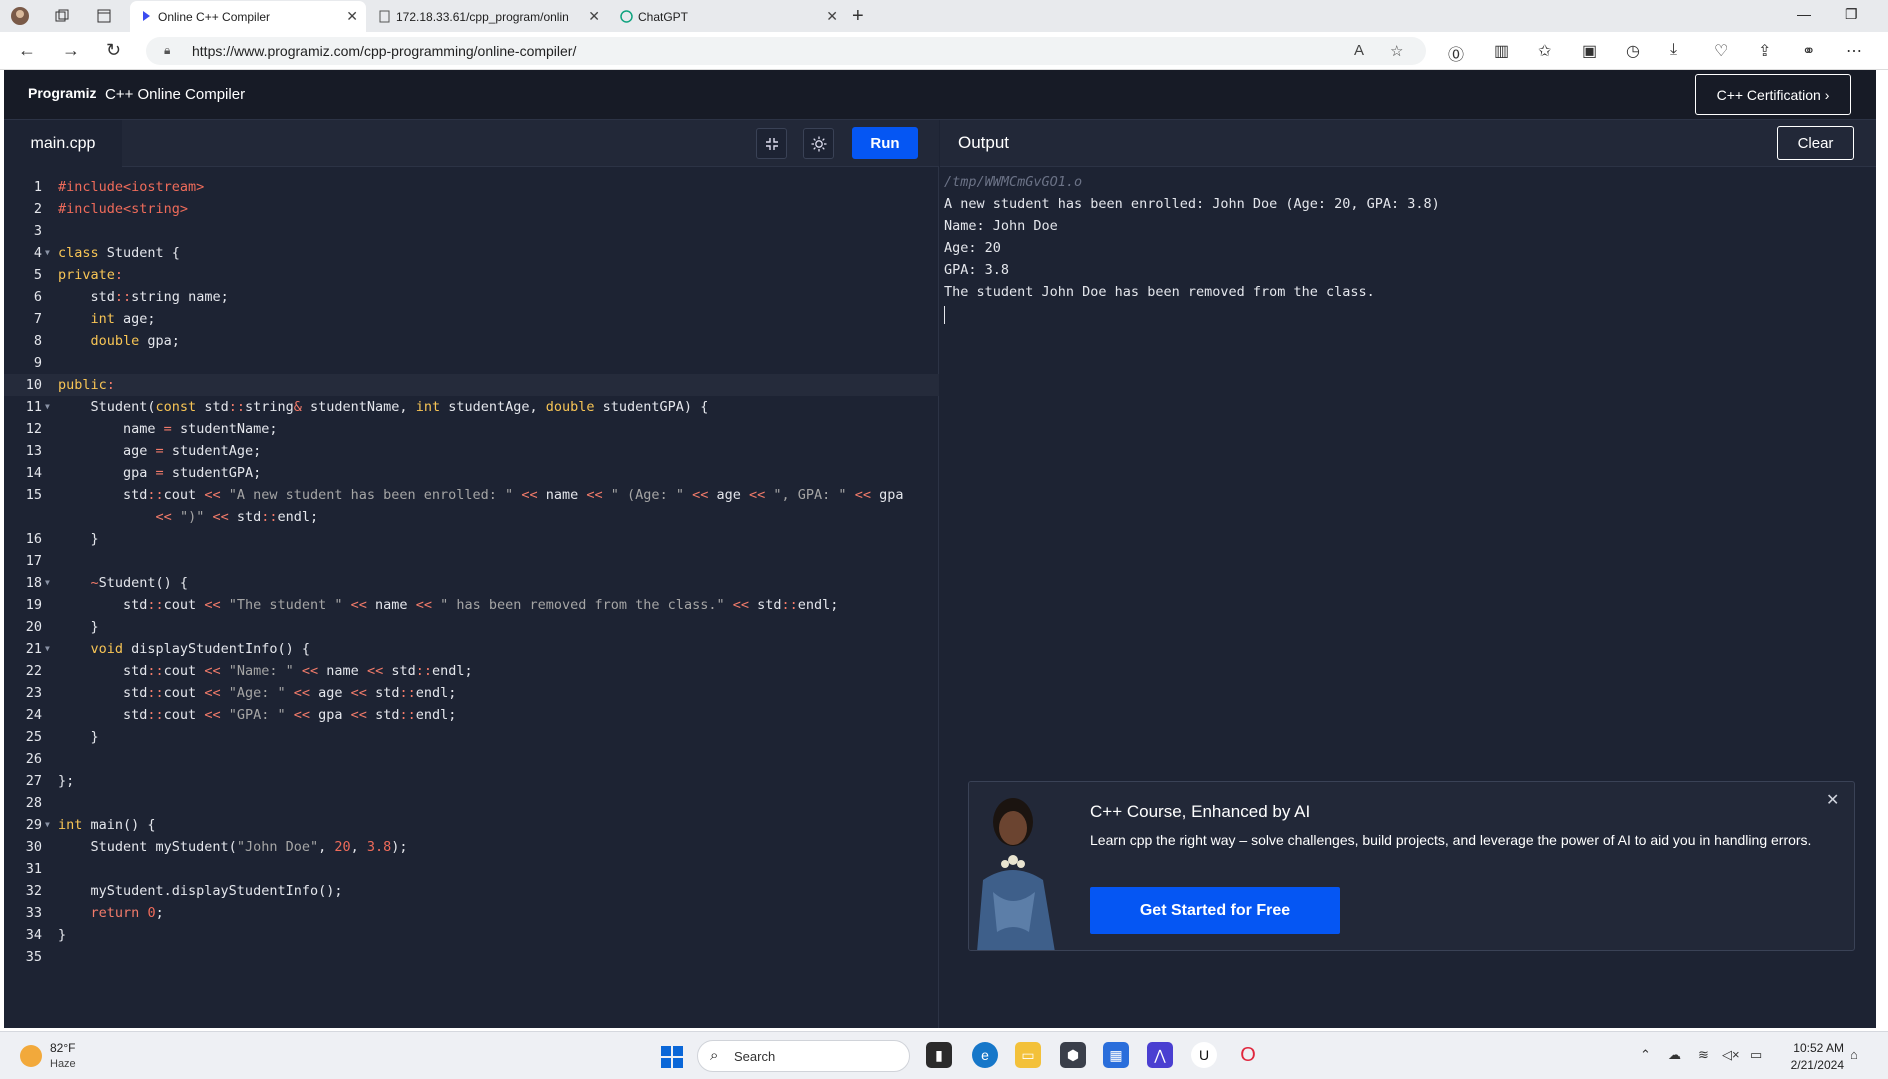 The width and height of the screenshot is (1888, 1079). What do you see at coordinates (471, 209) in the screenshot?
I see `code-line: 2 #include<string>` at bounding box center [471, 209].